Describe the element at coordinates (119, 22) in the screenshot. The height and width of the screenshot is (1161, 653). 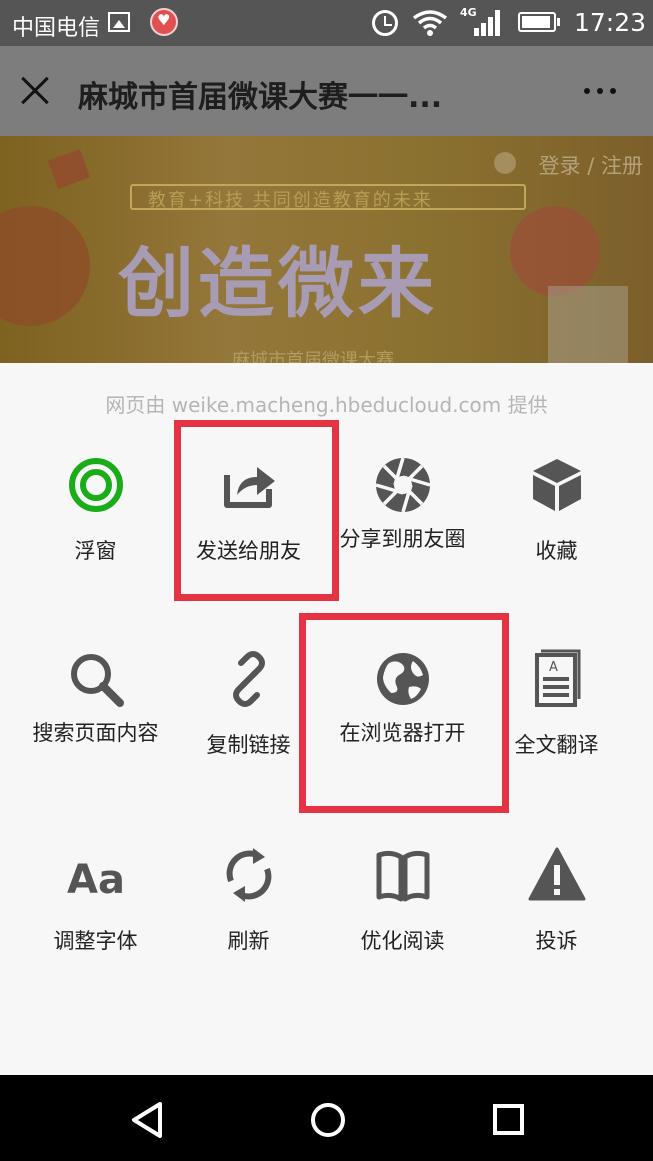
I see `image-icon` at that location.